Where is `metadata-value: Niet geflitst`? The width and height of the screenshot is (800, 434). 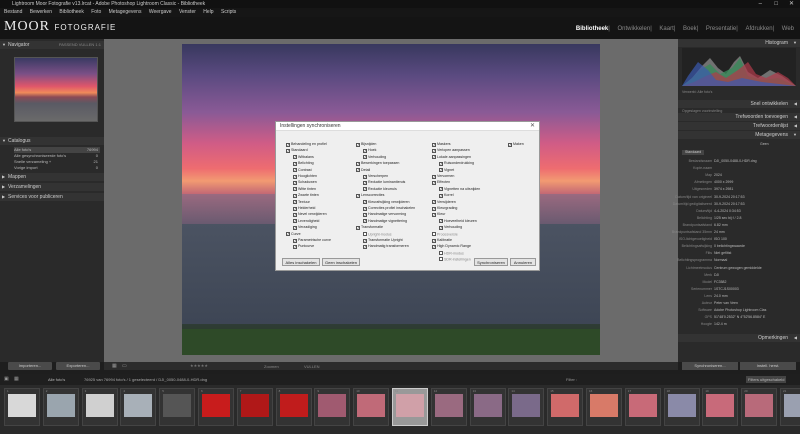
metadata-value: Niet geflitst is located at coordinates (722, 253).